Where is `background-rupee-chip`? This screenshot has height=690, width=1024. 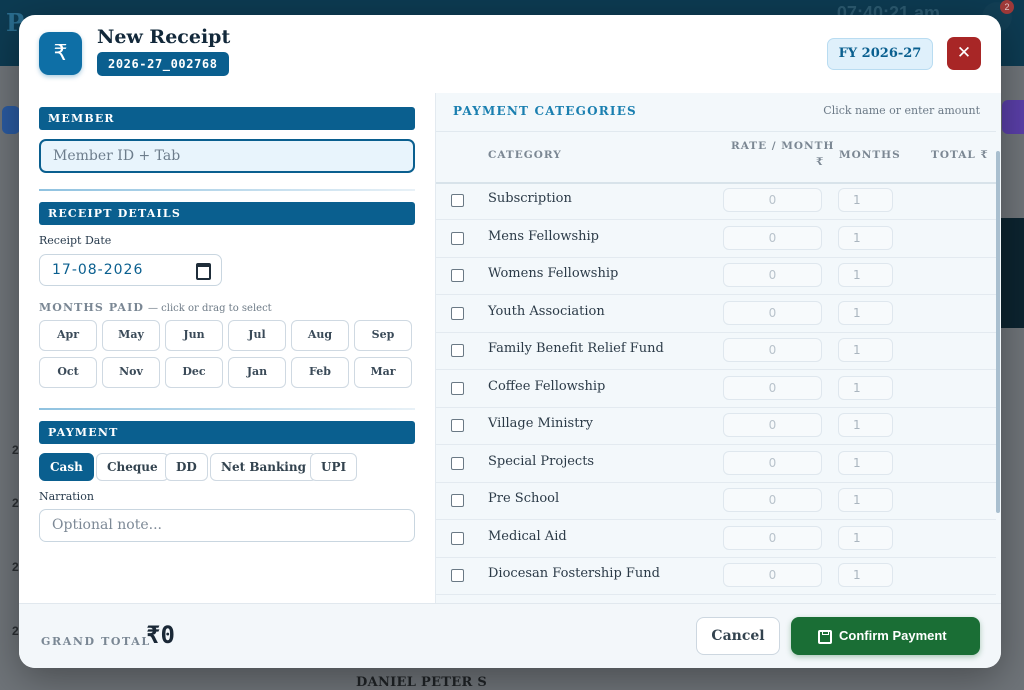 background-rupee-chip is located at coordinates (11, 120).